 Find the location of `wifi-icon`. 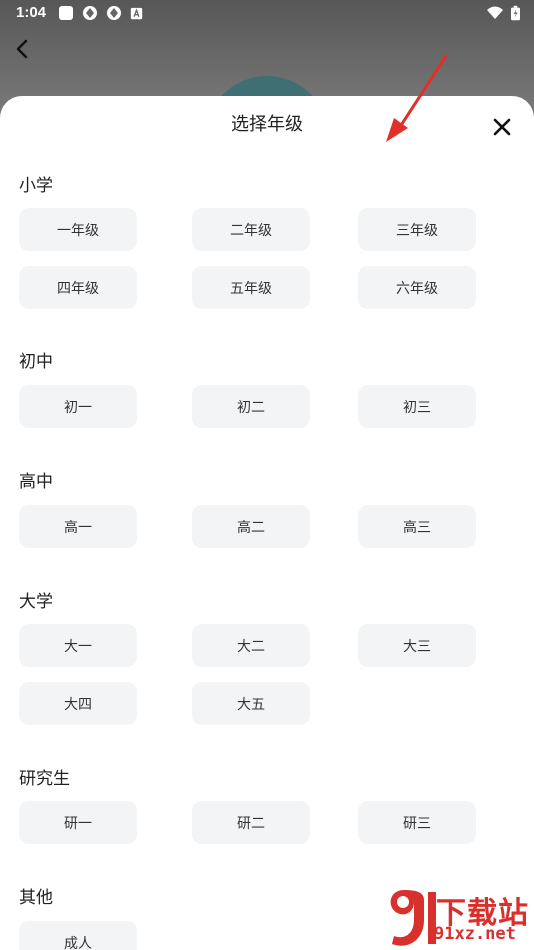

wifi-icon is located at coordinates (495, 12).